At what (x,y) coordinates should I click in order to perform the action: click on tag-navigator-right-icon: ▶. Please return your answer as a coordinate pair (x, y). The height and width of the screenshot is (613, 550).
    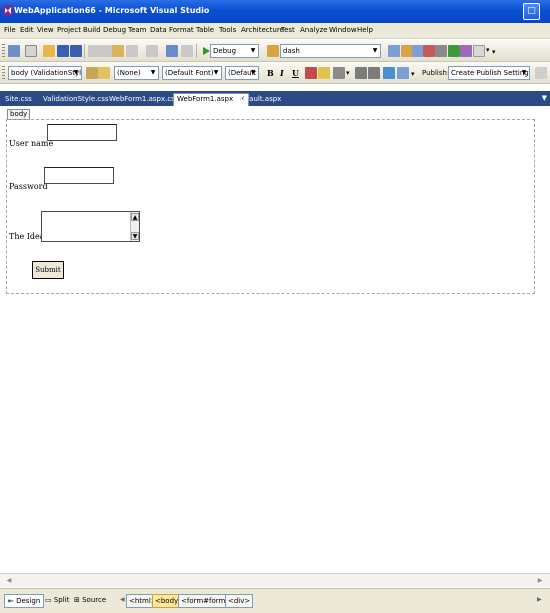
    Looking at the image, I should click on (539, 599).